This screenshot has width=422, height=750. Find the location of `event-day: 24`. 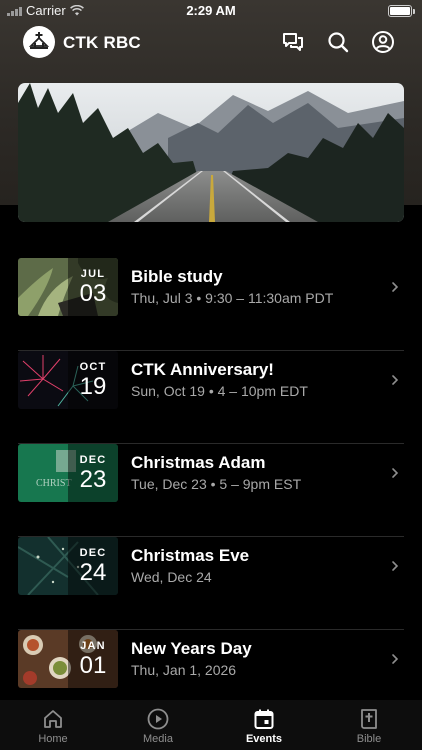

event-day: 24 is located at coordinates (93, 572).